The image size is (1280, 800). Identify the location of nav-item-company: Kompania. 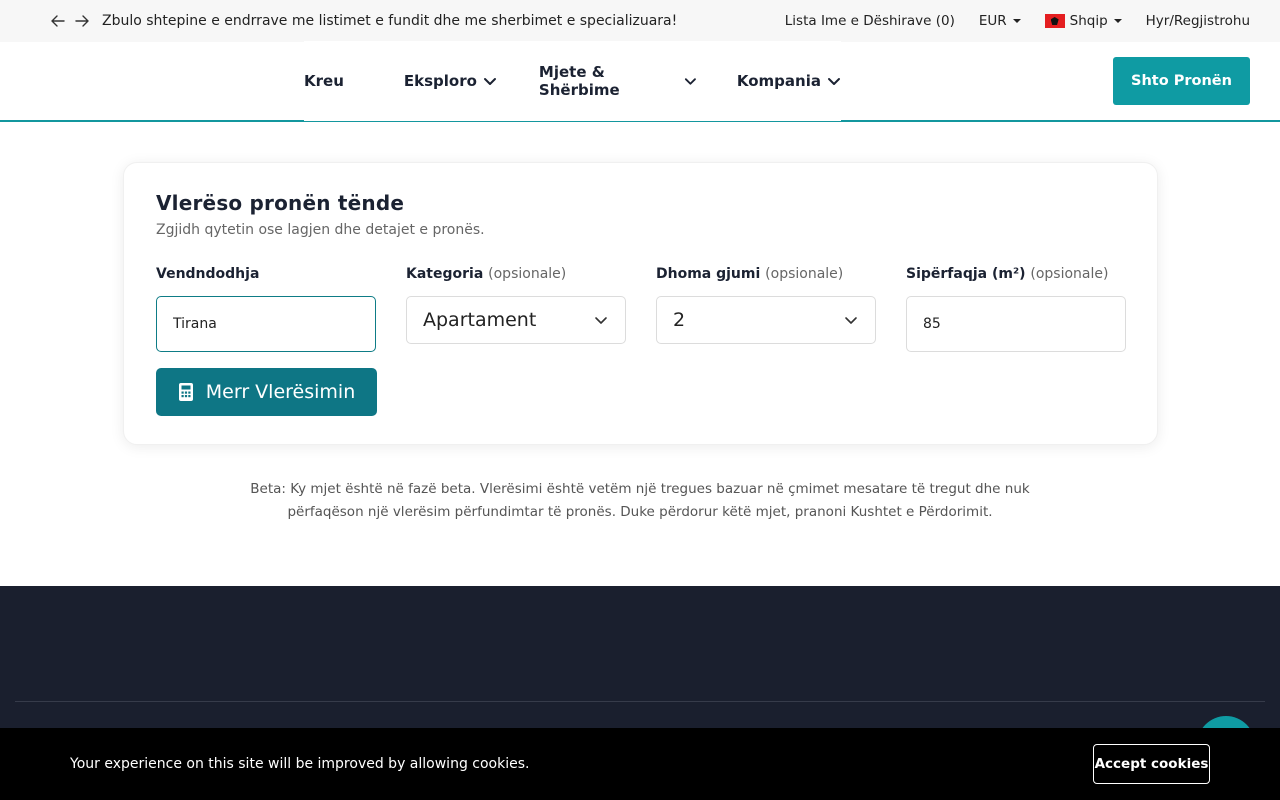
(789, 81).